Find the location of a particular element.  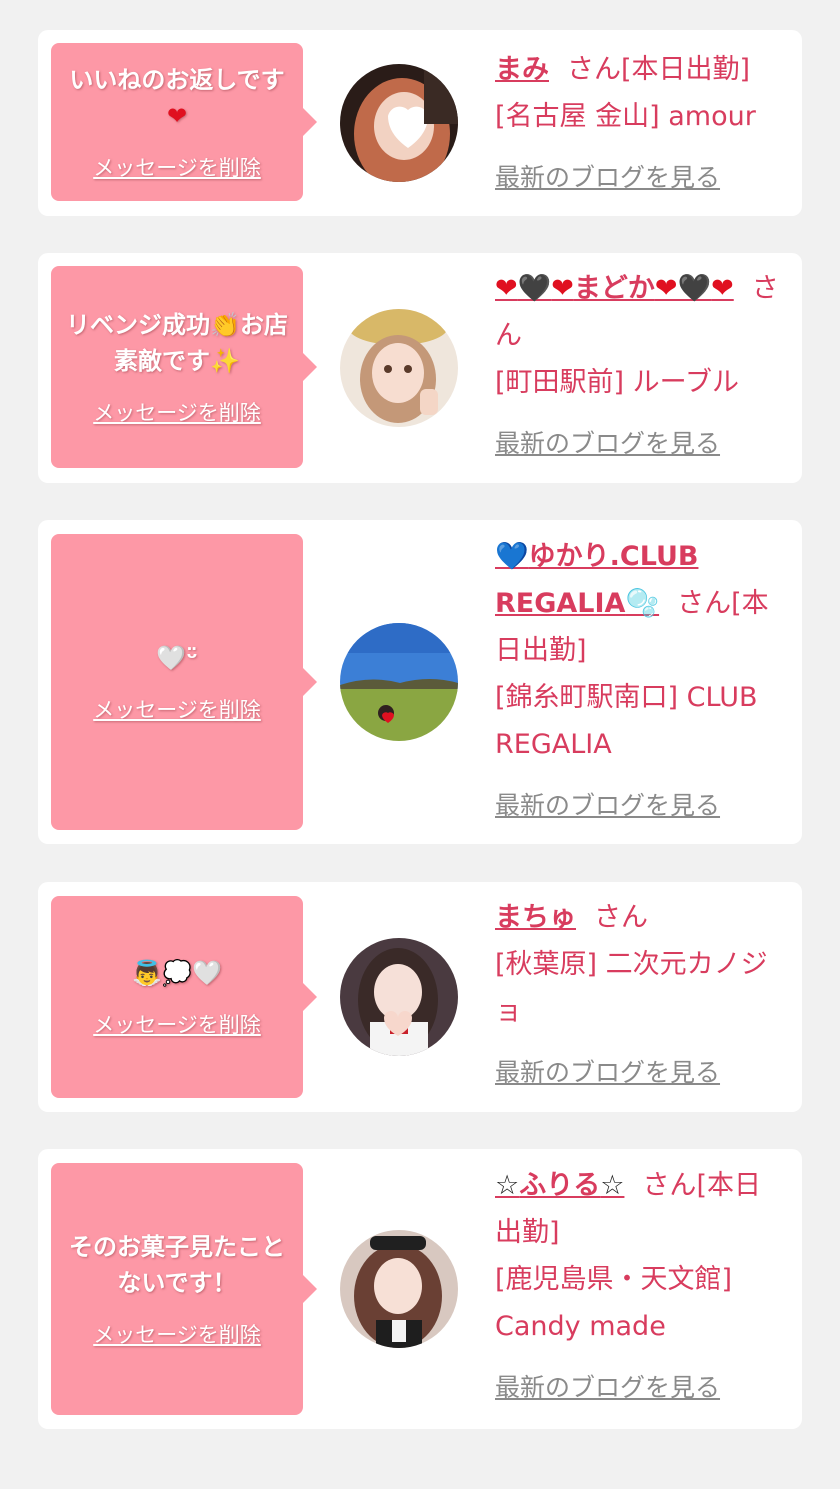

message-bubble: 👼💭🤍 メッセージを削除 is located at coordinates (184, 997).